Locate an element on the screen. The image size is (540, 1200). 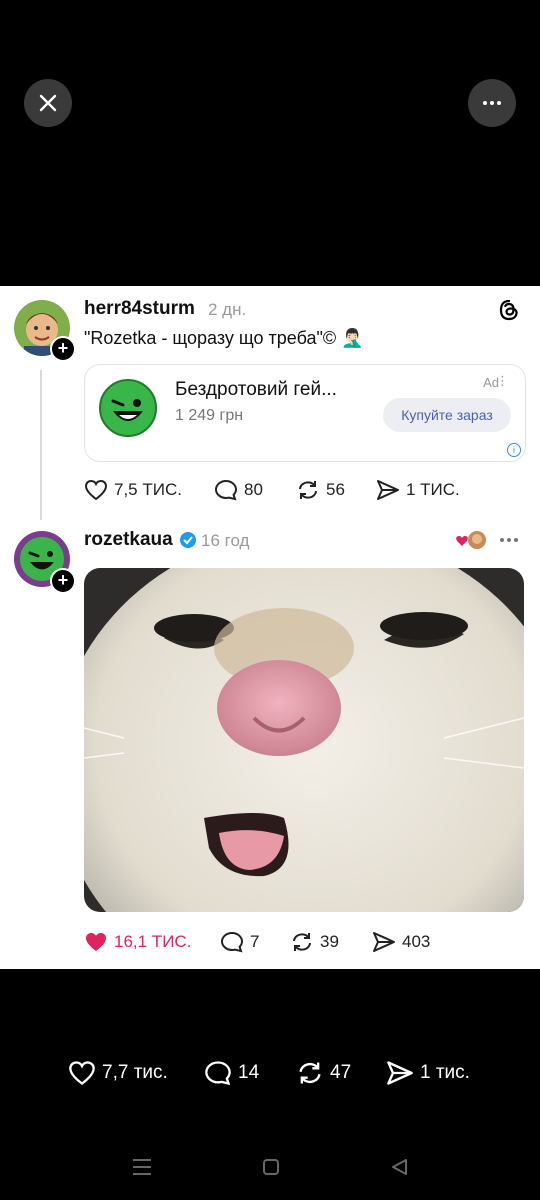
shares-count: 1 тис. is located at coordinates (445, 1072).